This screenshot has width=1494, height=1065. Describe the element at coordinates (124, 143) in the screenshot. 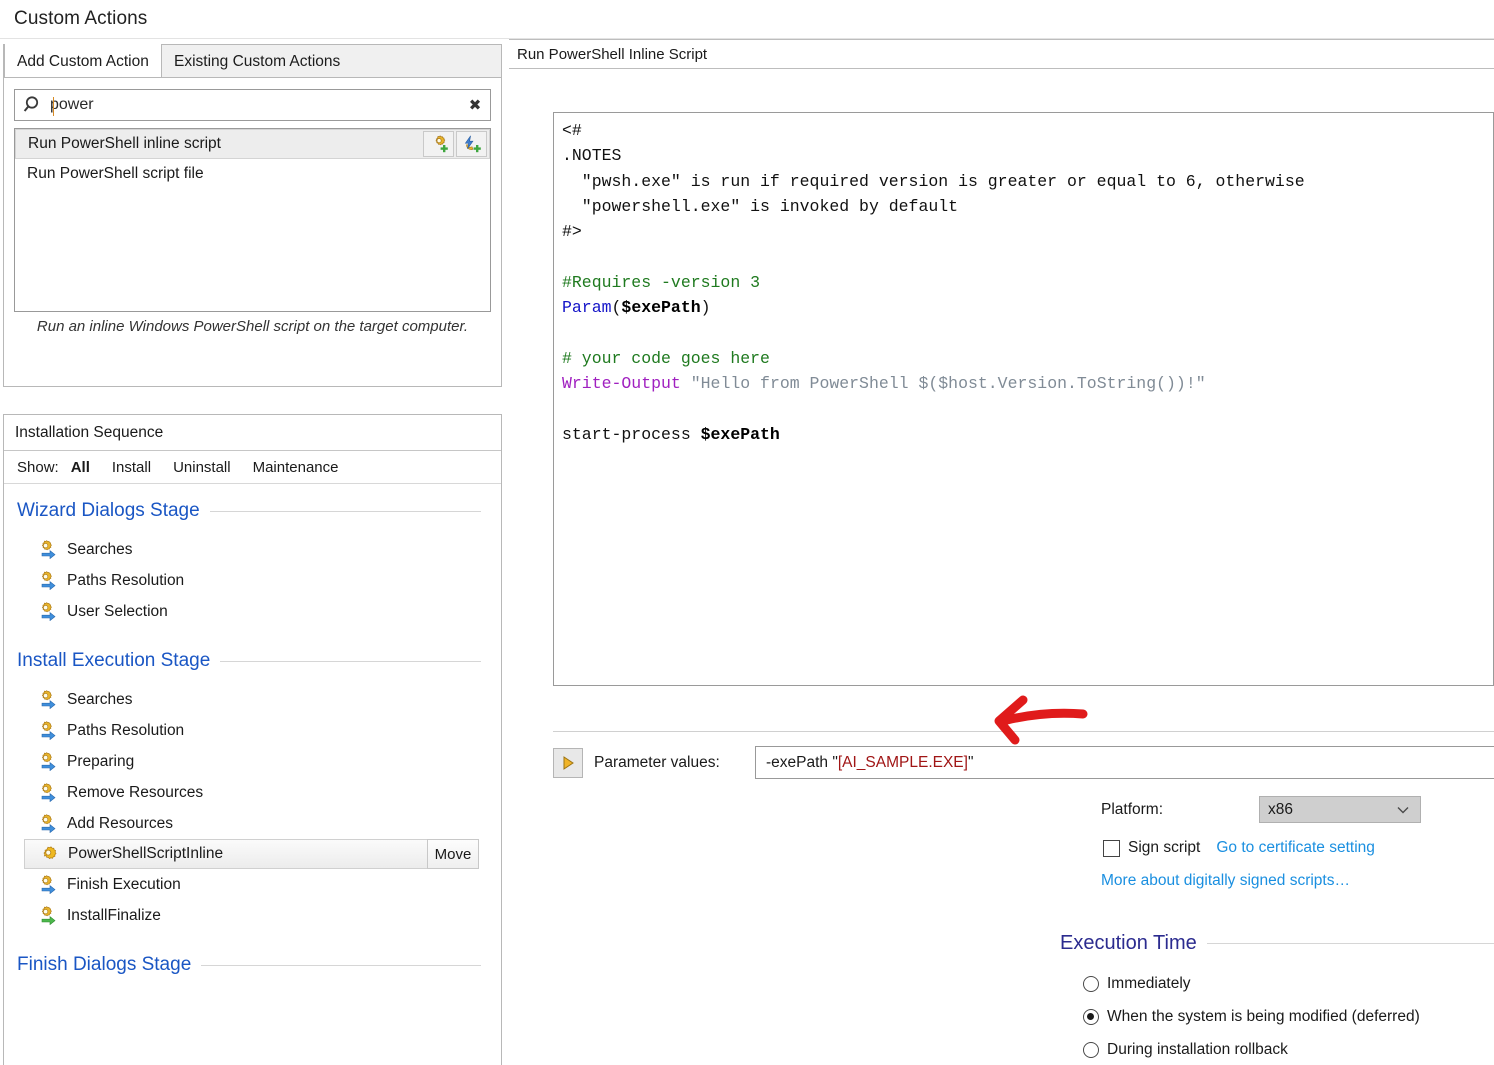

I see `result-label: Run PowerShell inline script` at that location.